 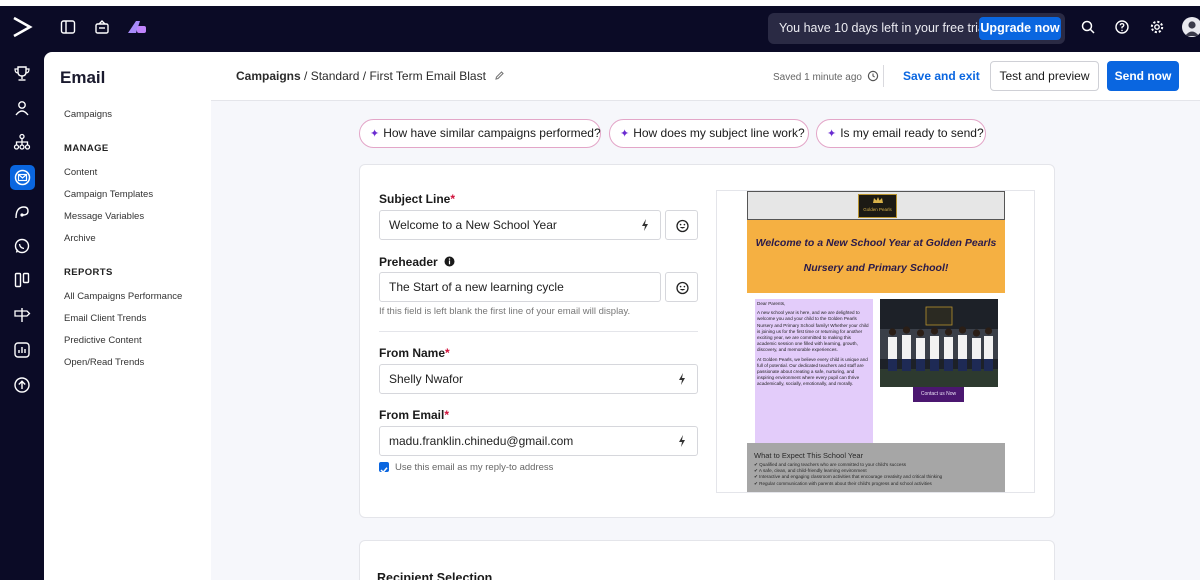 What do you see at coordinates (83, 77) in the screenshot?
I see `subnav-title: Email` at bounding box center [83, 77].